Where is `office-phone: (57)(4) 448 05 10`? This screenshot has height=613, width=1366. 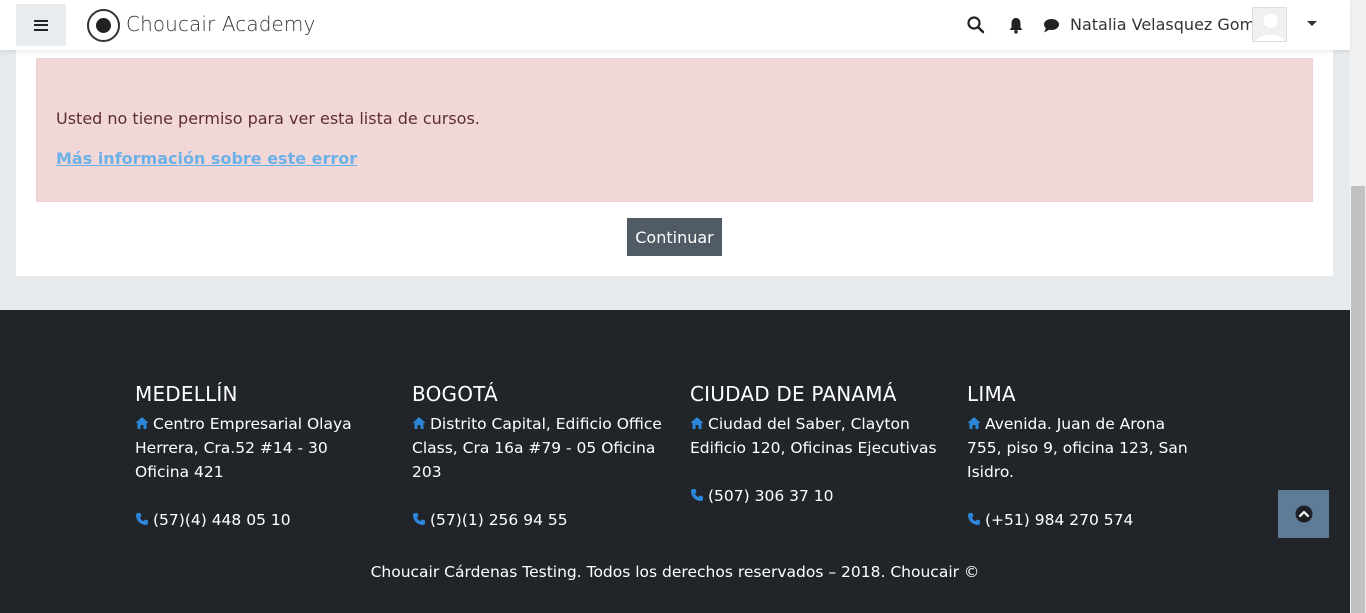
office-phone: (57)(4) 448 05 10 is located at coordinates (255, 520).